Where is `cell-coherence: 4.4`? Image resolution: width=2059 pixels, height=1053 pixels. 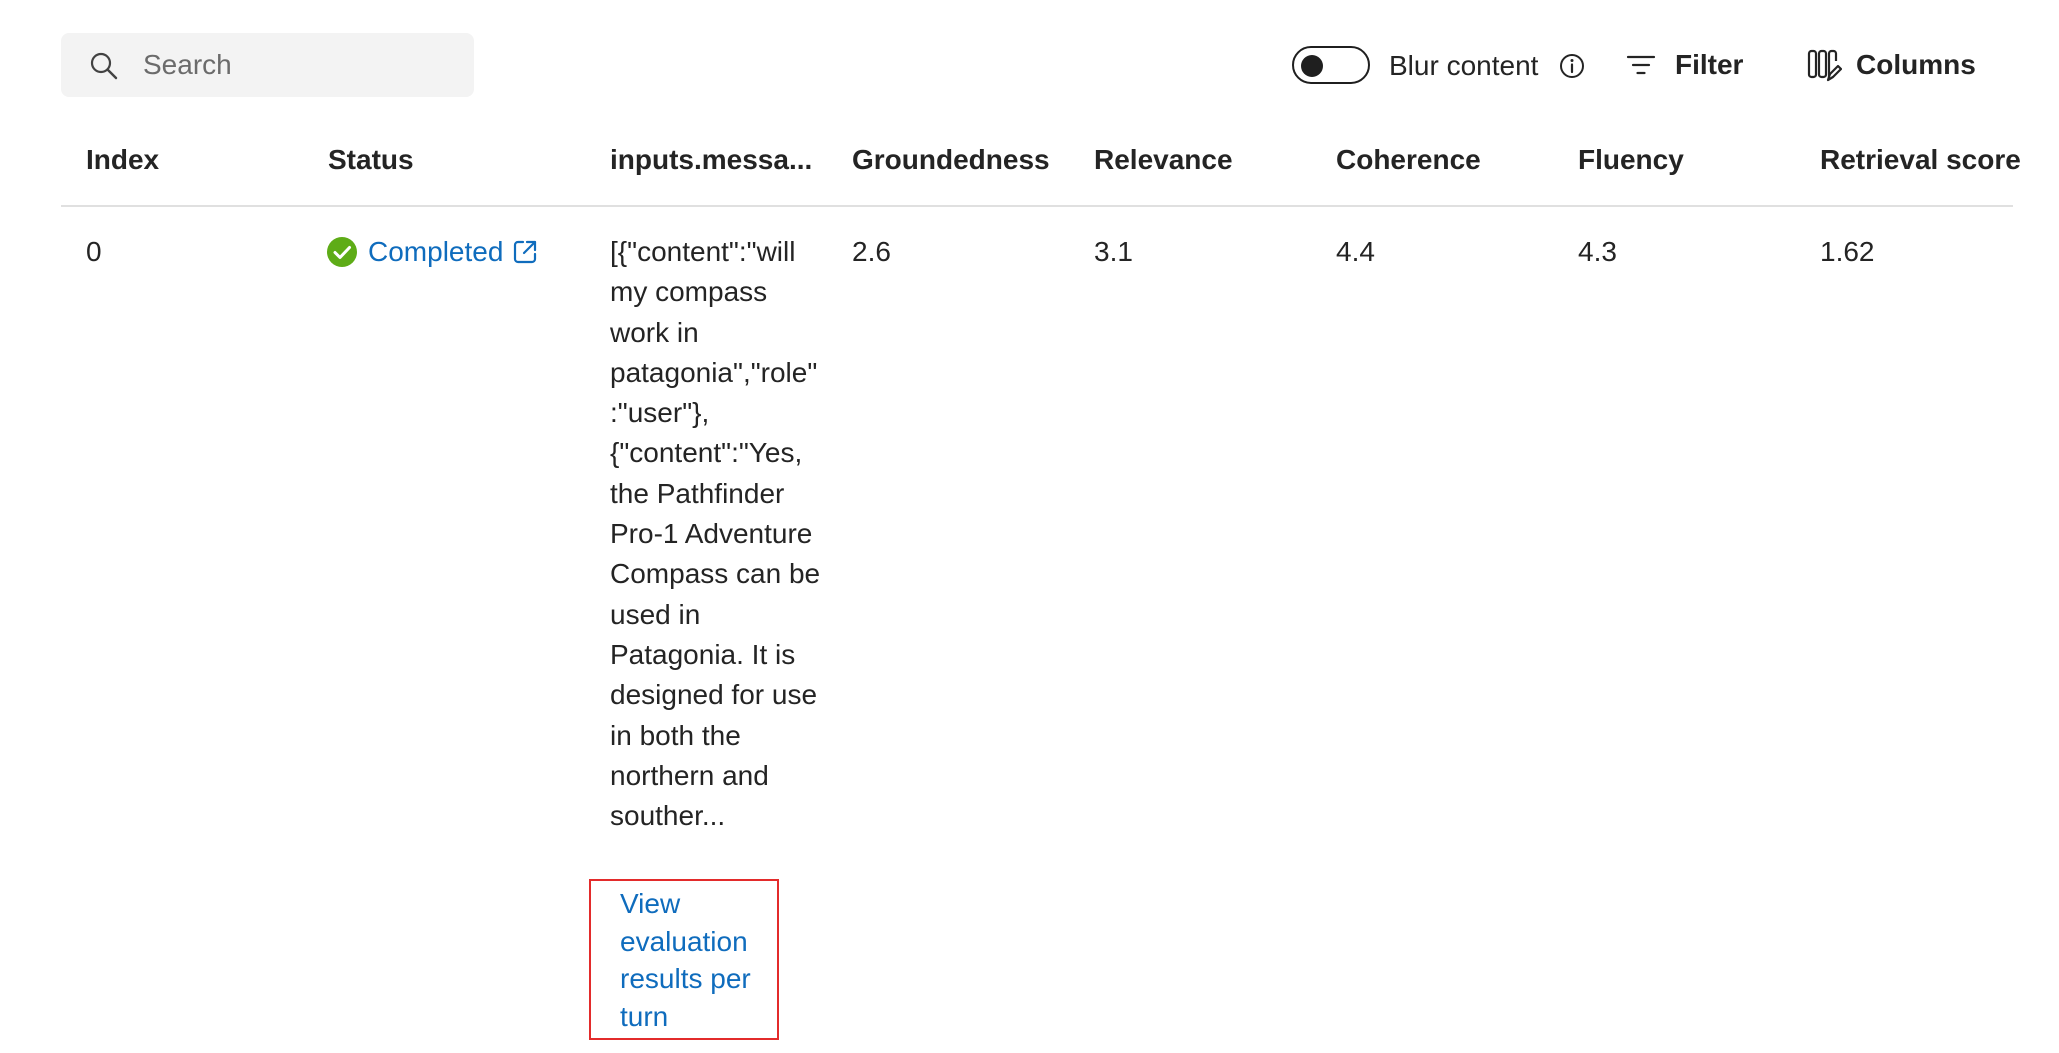
cell-coherence: 4.4 is located at coordinates (1355, 251).